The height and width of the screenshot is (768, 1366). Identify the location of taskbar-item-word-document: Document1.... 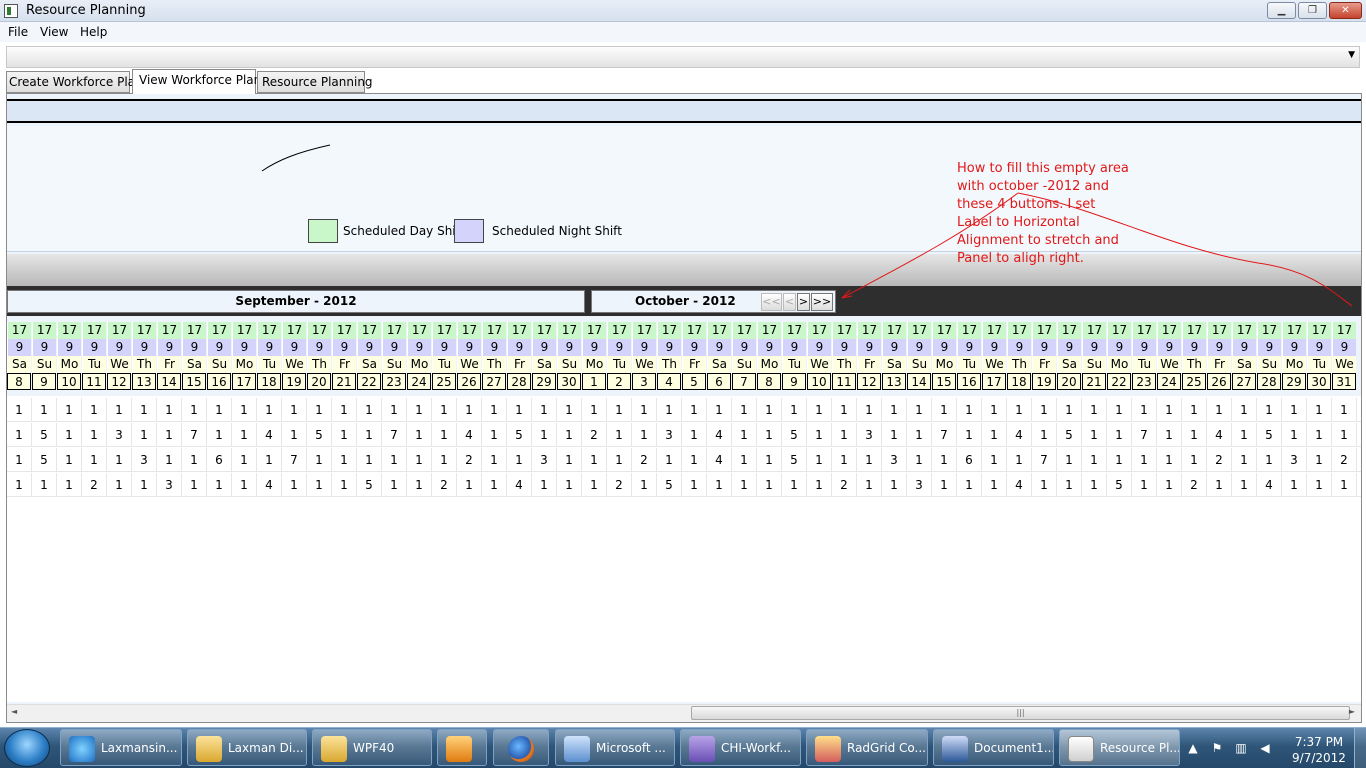
(993, 747).